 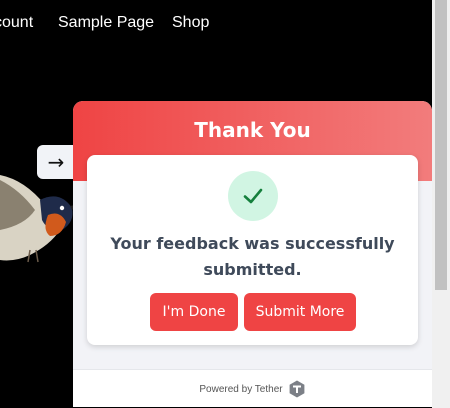 I want to click on widget-title: Thank You, so click(x=252, y=130).